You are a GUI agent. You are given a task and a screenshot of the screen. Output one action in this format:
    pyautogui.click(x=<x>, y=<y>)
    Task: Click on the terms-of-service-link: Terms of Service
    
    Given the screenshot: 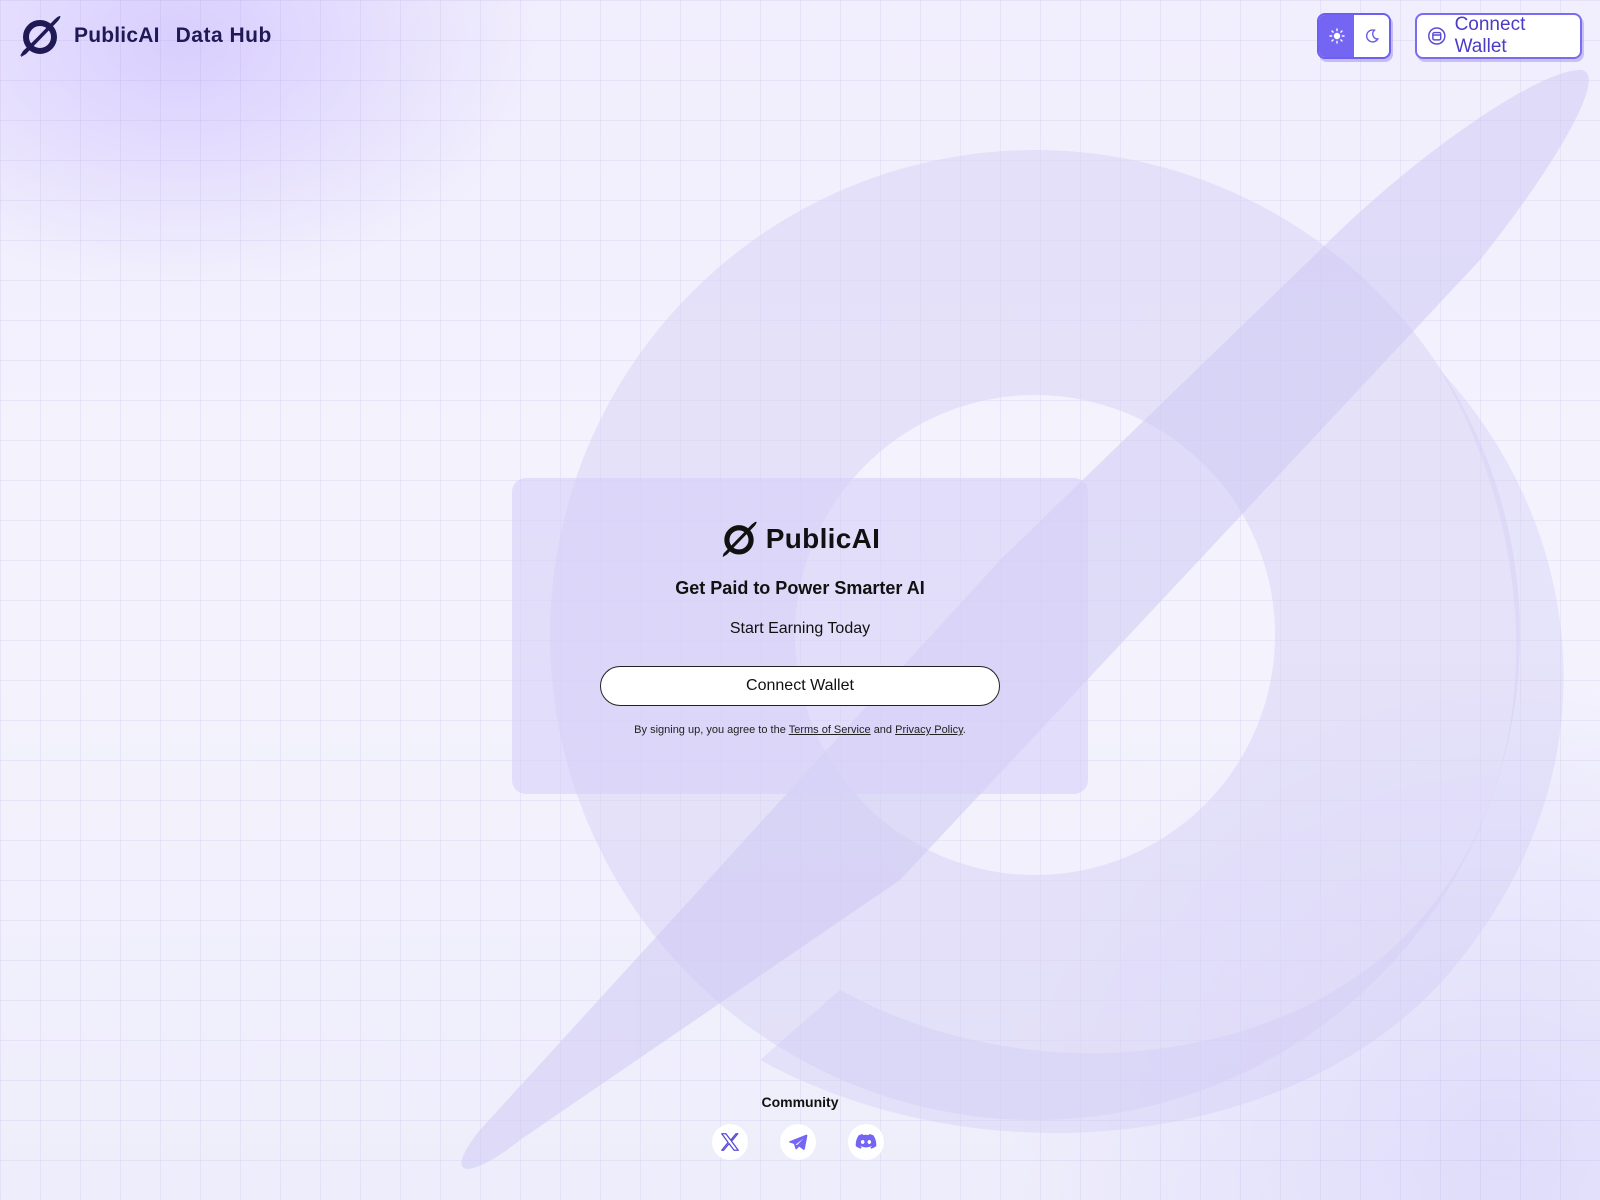 What is the action you would take?
    pyautogui.click(x=830, y=730)
    